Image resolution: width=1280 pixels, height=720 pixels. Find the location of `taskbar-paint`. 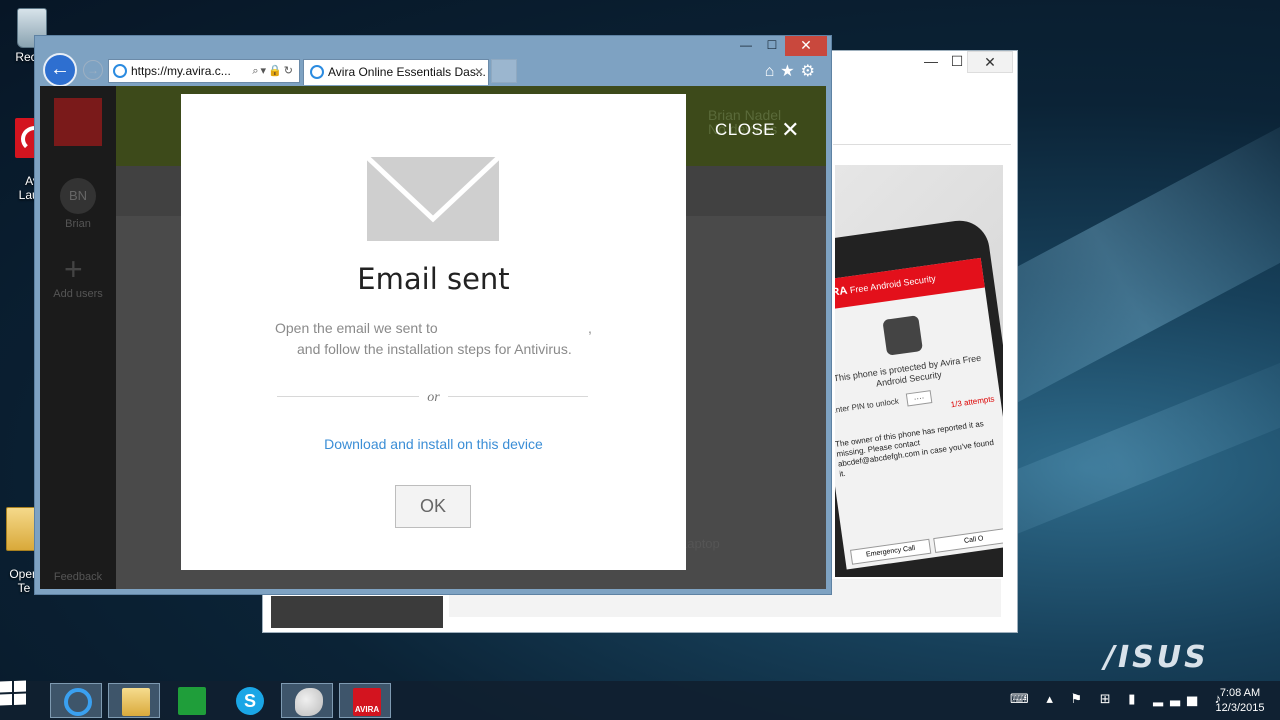

taskbar-paint is located at coordinates (307, 700).